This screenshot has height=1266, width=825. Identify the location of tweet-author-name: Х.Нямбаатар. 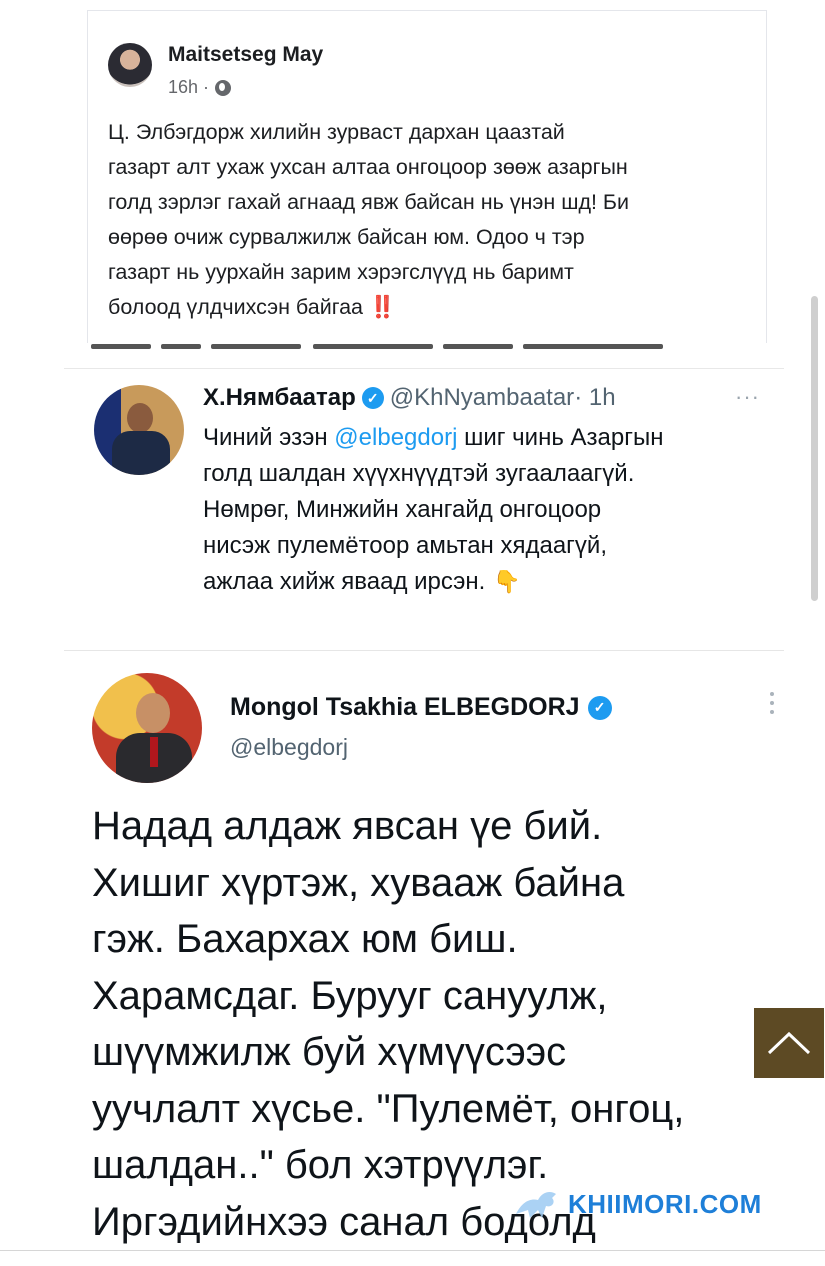
(279, 398).